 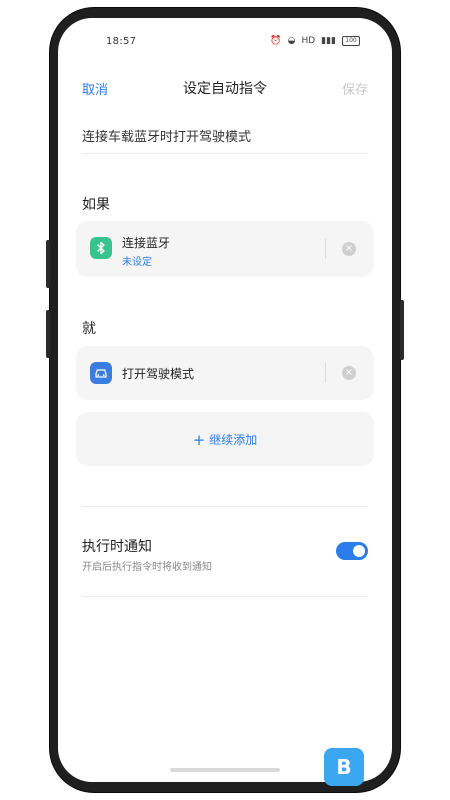 What do you see at coordinates (349, 373) in the screenshot?
I see `remove-action-button: ×` at bounding box center [349, 373].